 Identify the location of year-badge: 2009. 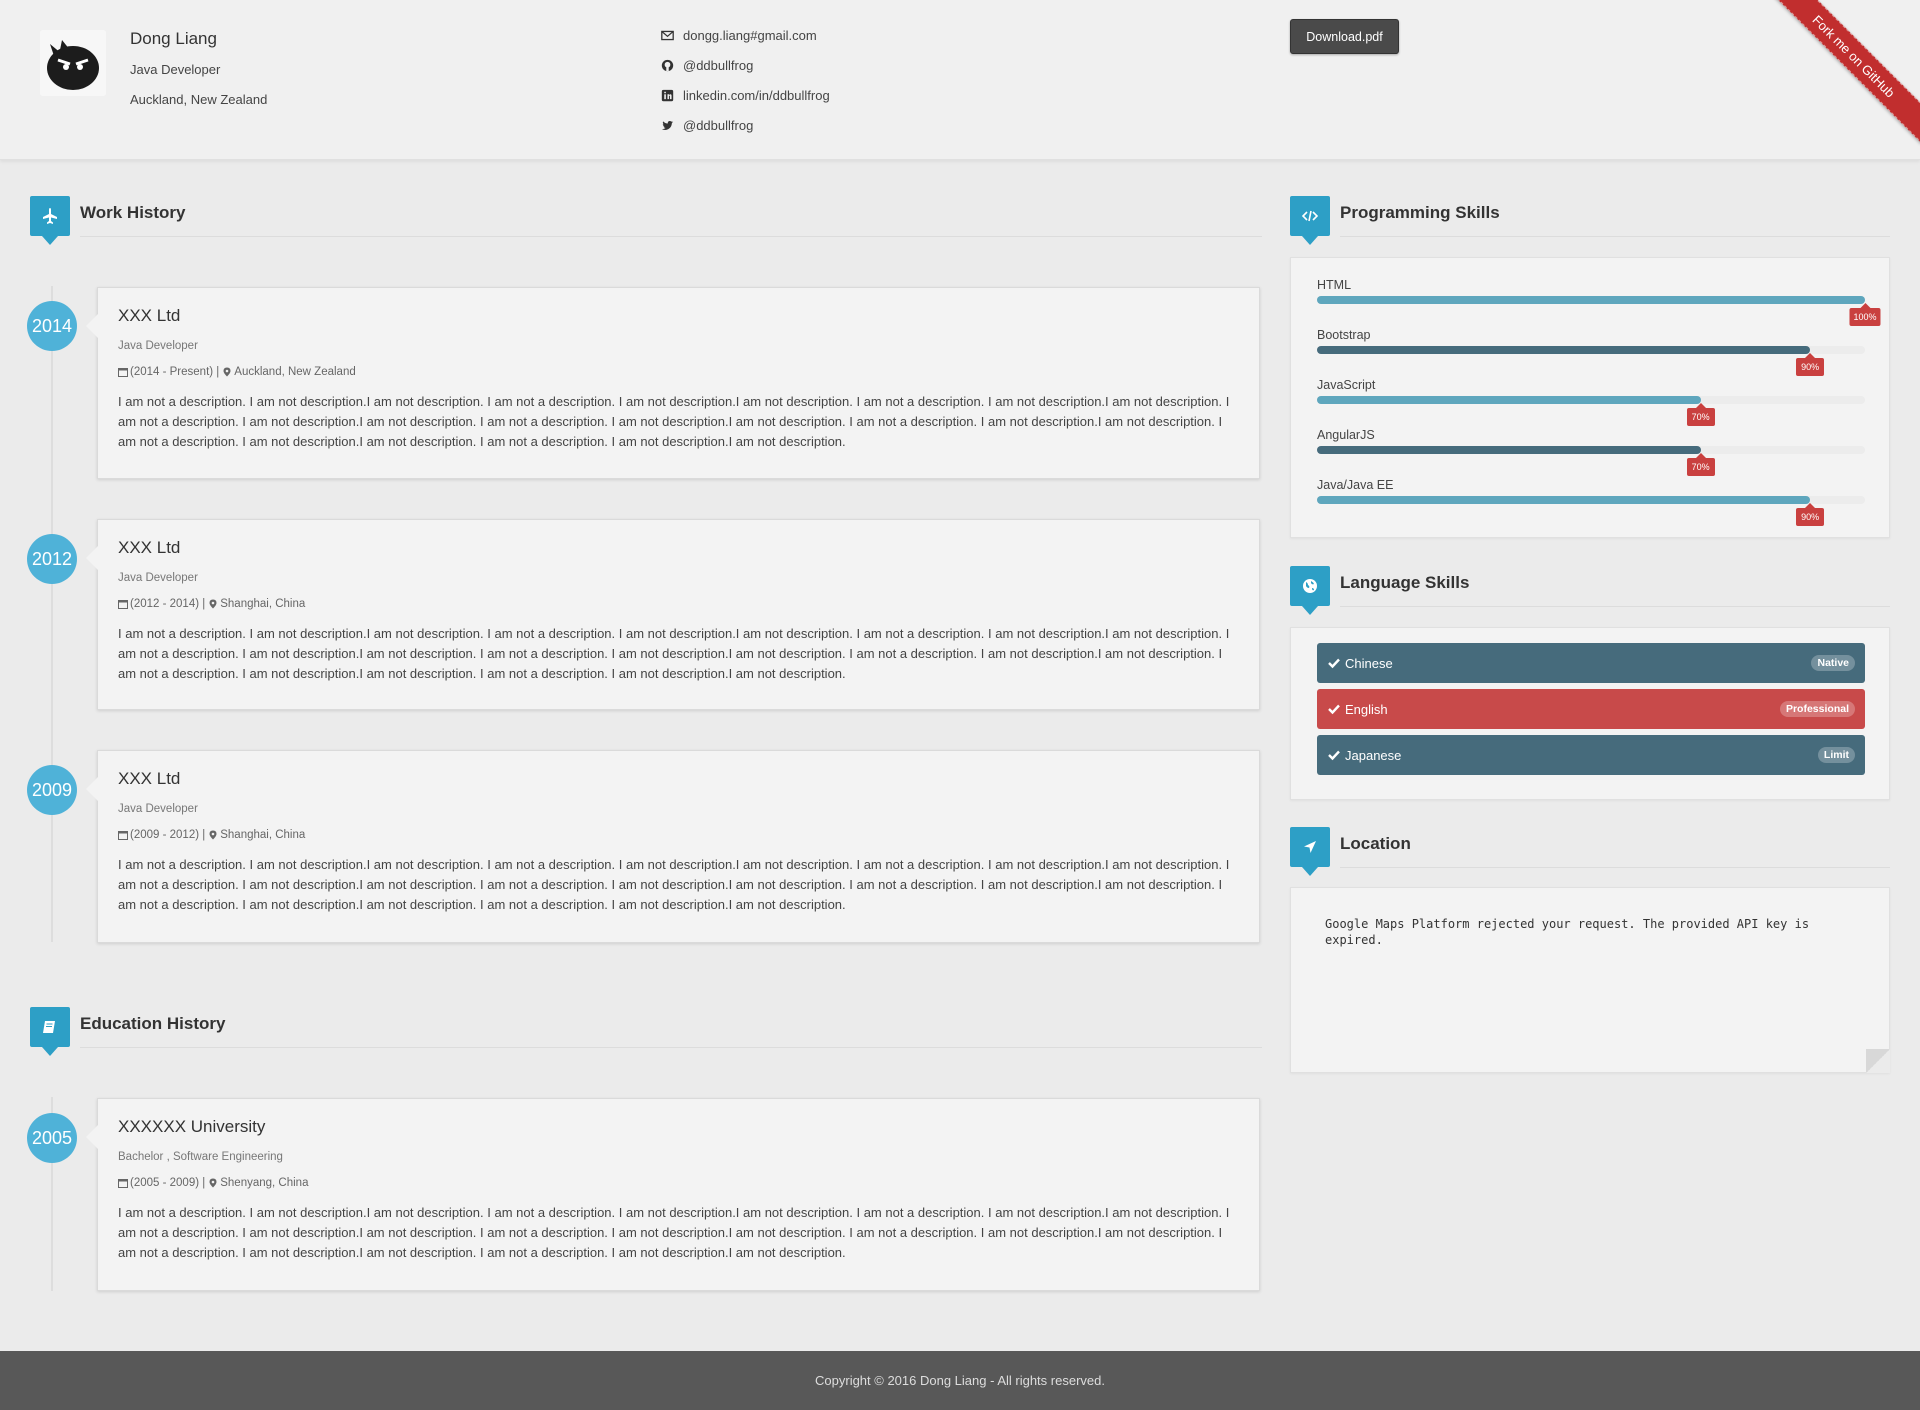
(52, 790).